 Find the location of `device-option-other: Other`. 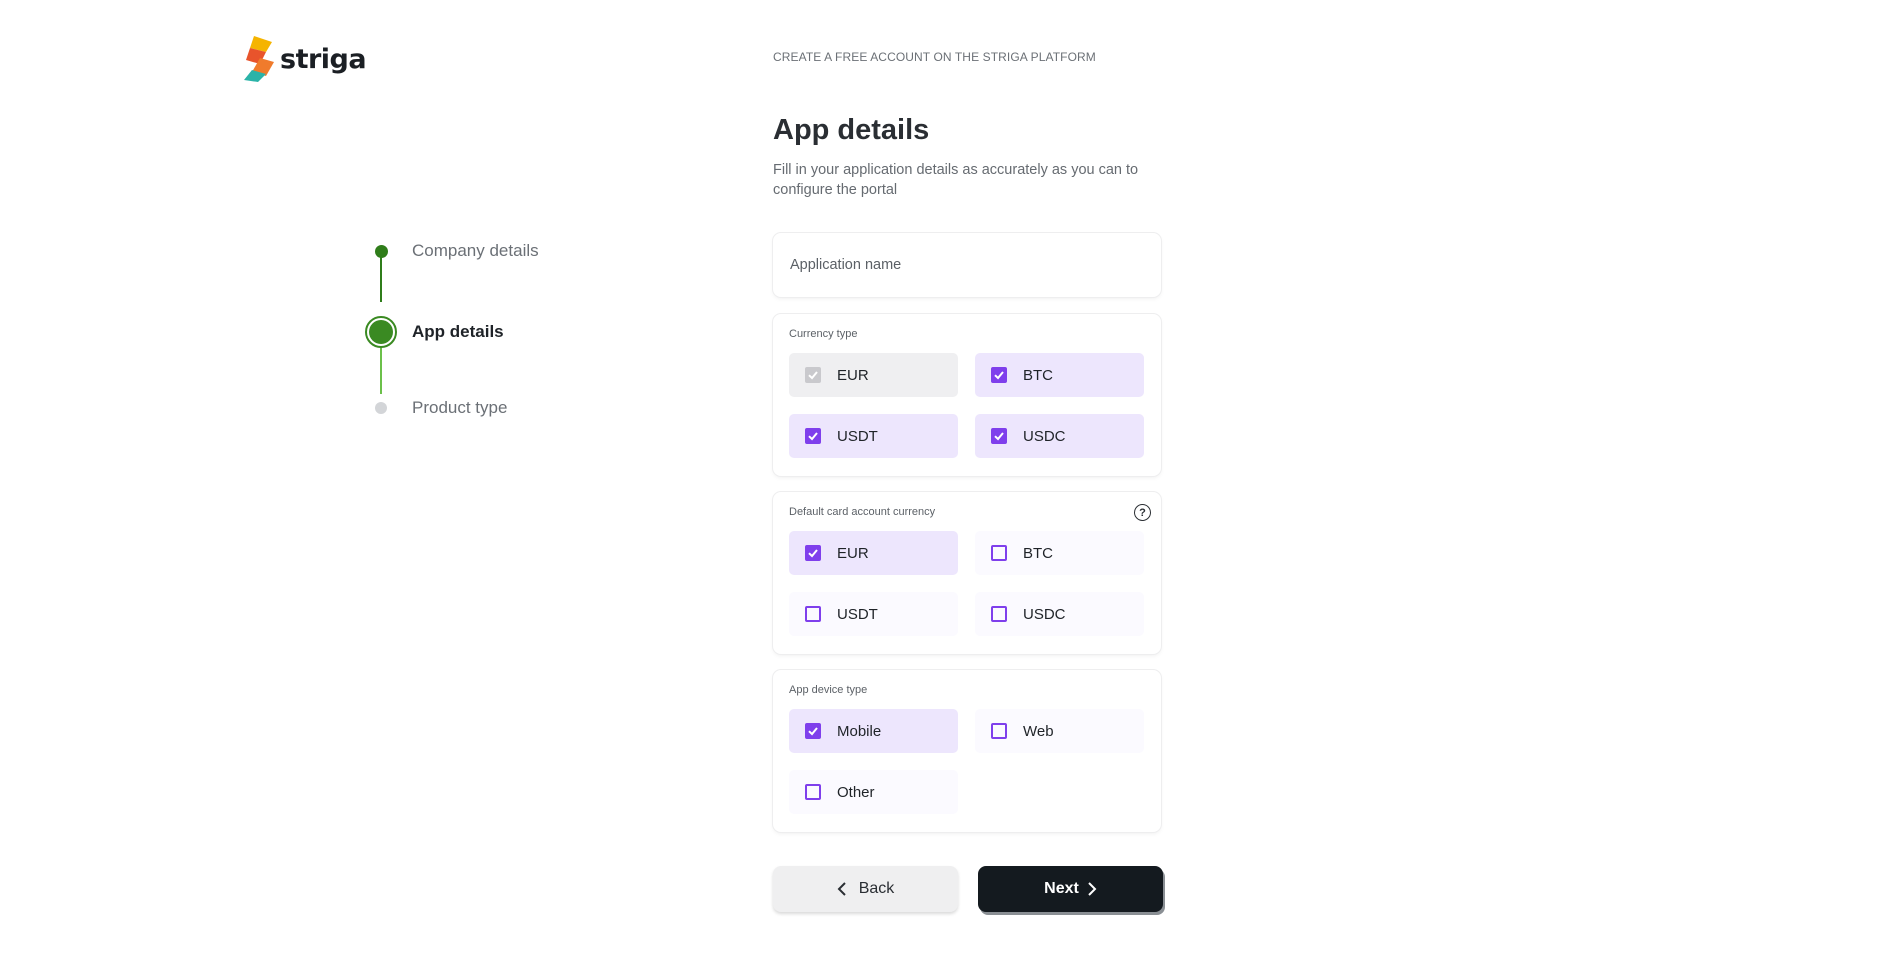

device-option-other: Other is located at coordinates (873, 792).